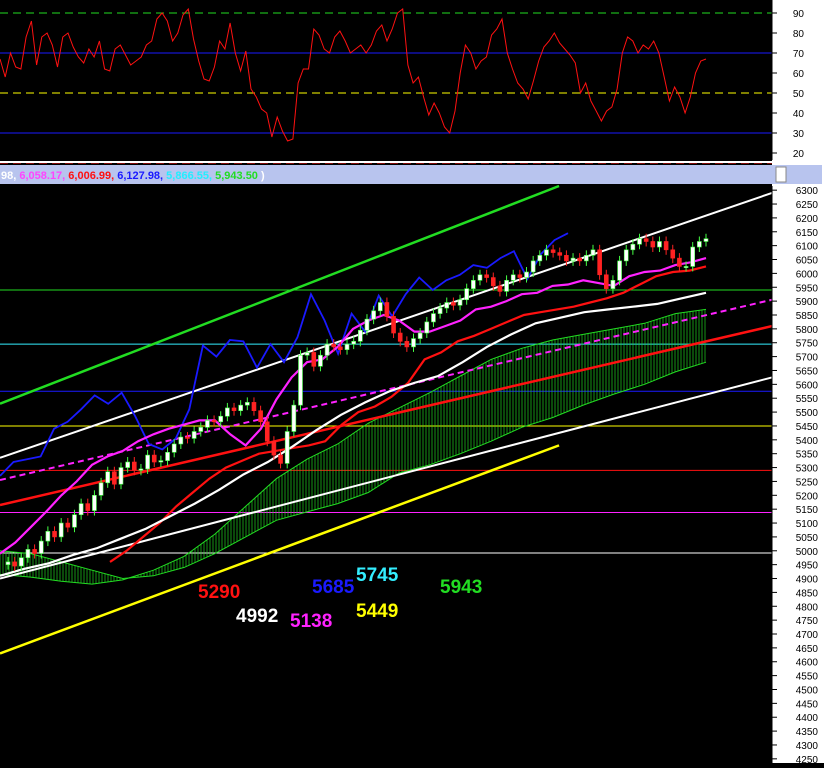 The image size is (824, 768). Describe the element at coordinates (807, 316) in the screenshot. I see `price-tick-label: 5850` at that location.